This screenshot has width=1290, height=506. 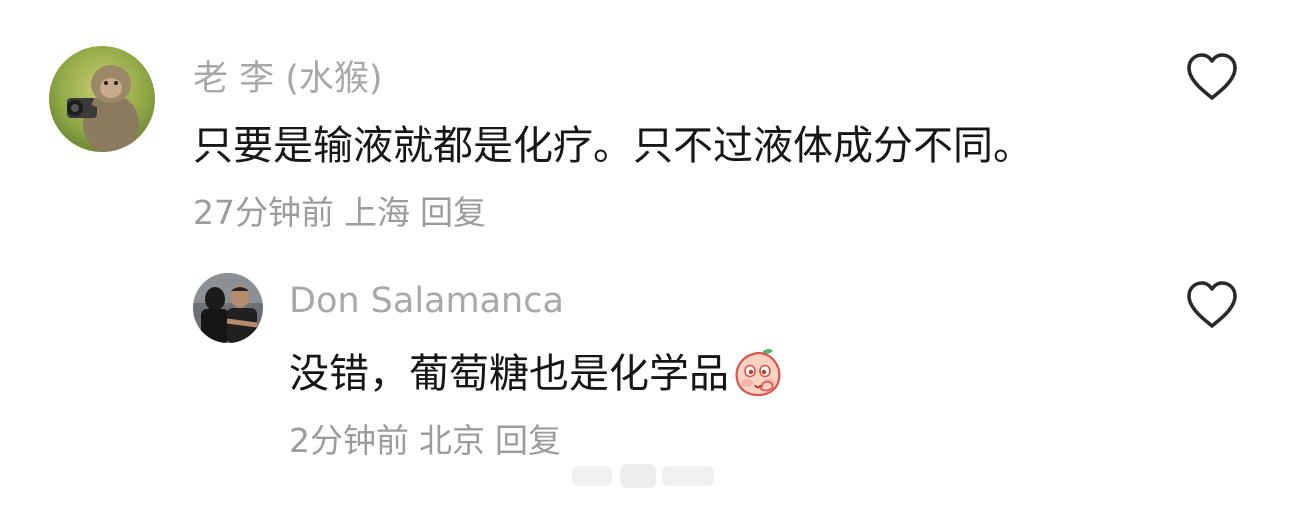 I want to click on watermark, so click(x=643, y=475).